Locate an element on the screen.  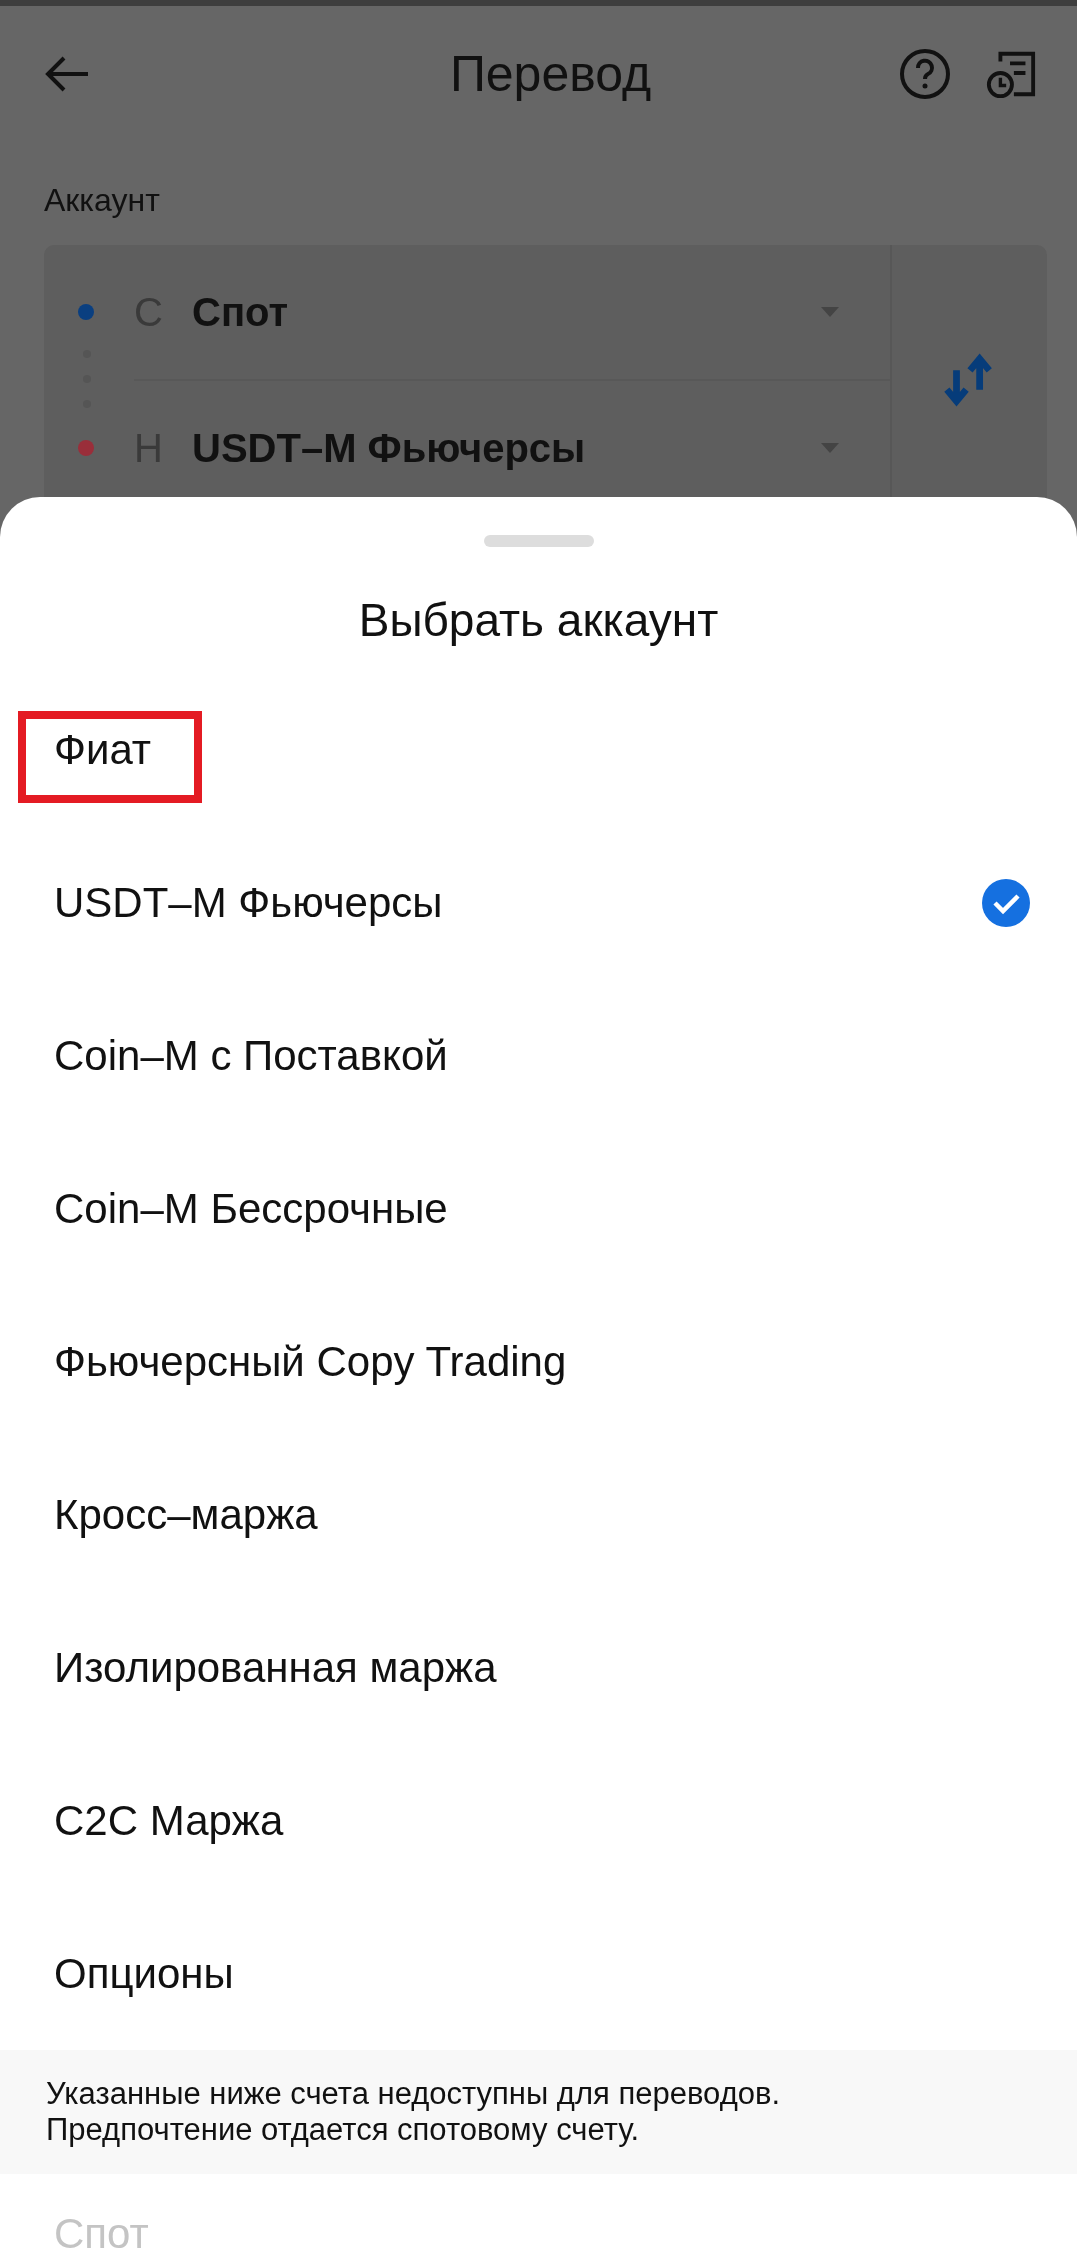
account-option: Кросс–маржа is located at coordinates (538, 1514).